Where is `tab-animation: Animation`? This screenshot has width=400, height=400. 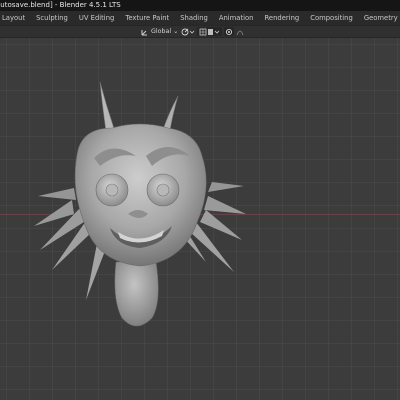 tab-animation: Animation is located at coordinates (236, 18).